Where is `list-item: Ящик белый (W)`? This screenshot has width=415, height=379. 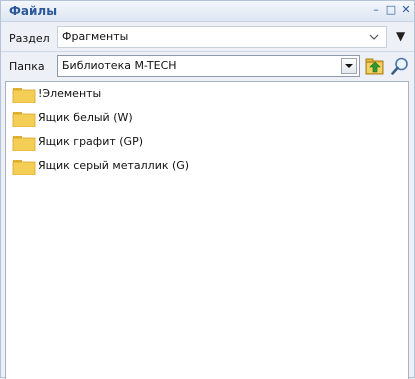 list-item: Ящик белый (W) is located at coordinates (162, 118).